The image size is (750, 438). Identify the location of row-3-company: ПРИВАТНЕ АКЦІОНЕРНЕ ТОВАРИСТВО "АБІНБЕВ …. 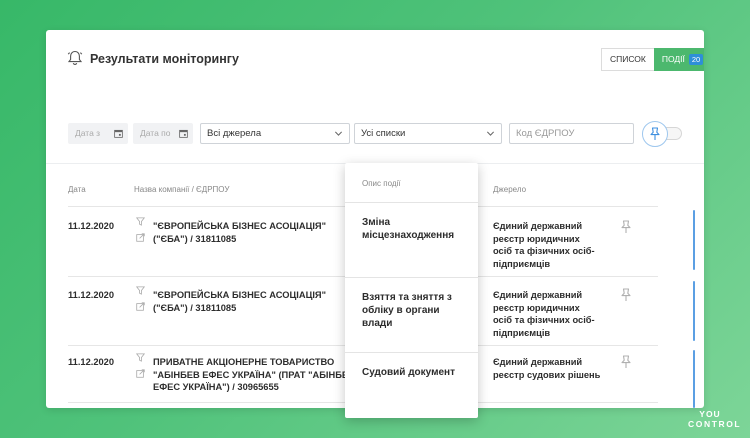
(260, 375).